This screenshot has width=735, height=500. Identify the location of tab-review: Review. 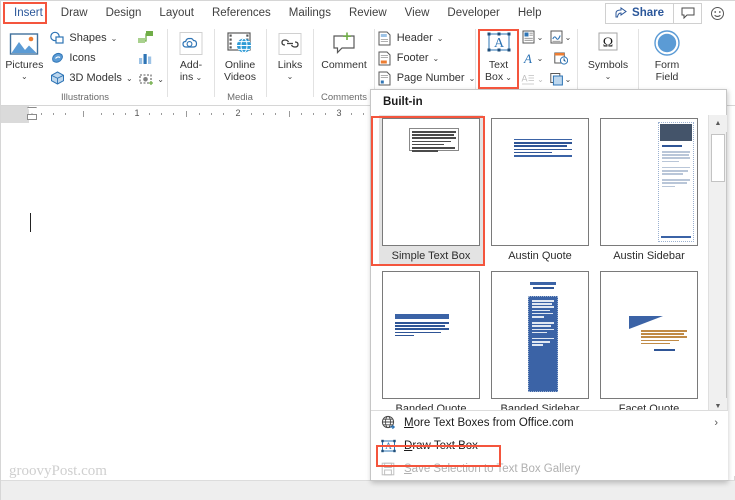
(368, 13).